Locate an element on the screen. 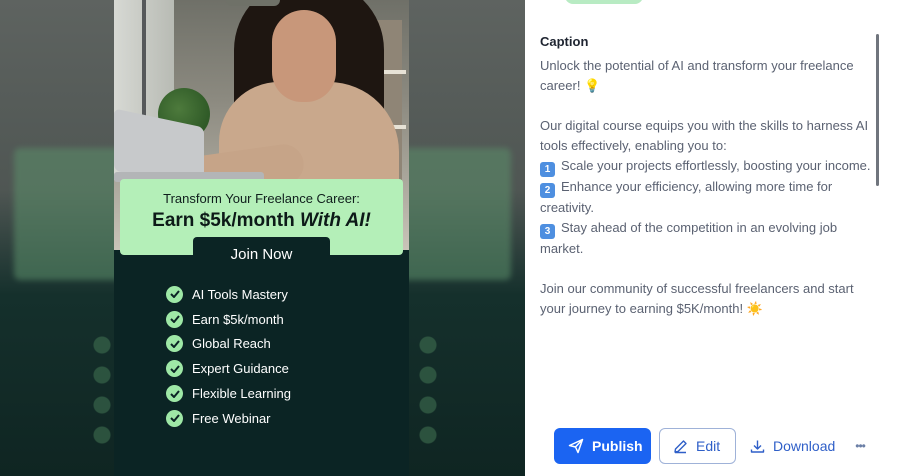  preview-handle is located at coordinates (253, 3).